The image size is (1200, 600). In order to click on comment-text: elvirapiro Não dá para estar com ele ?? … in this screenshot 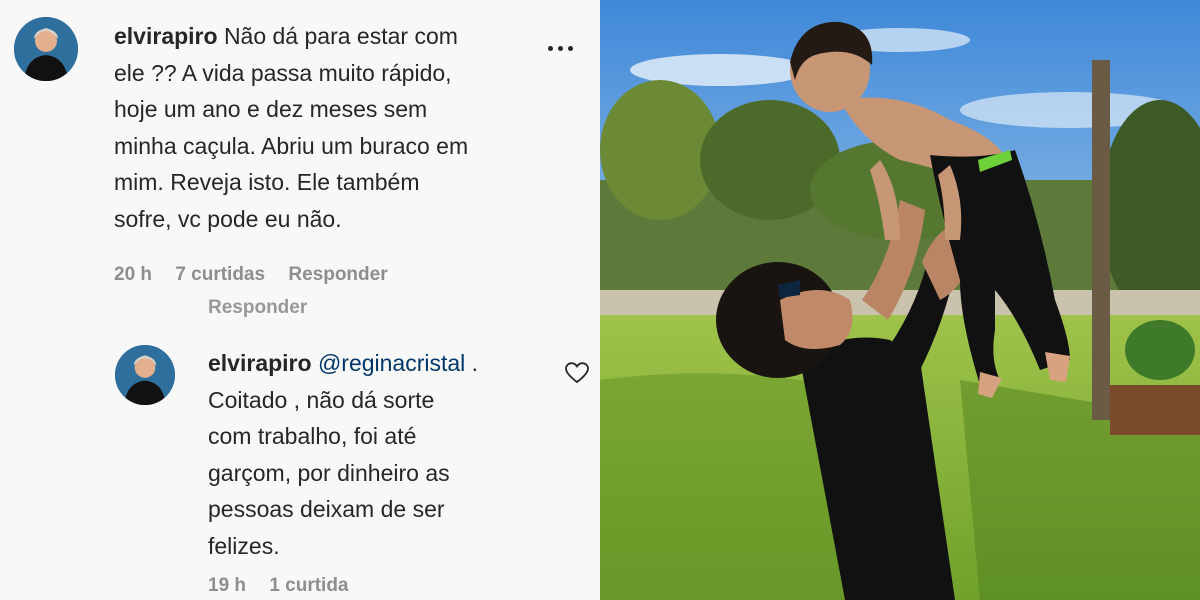, I will do `click(329, 127)`.